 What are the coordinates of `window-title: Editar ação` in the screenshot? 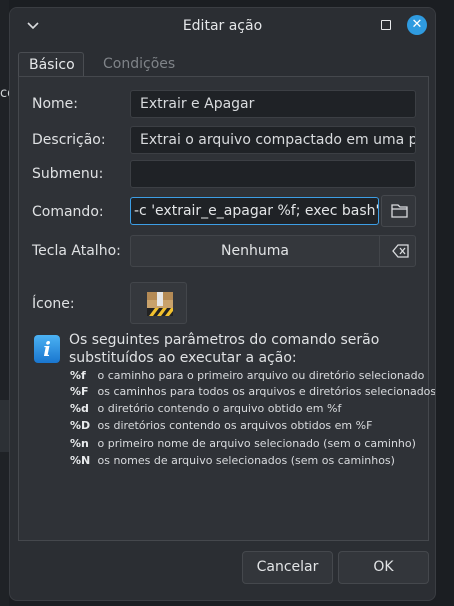 It's located at (222, 26).